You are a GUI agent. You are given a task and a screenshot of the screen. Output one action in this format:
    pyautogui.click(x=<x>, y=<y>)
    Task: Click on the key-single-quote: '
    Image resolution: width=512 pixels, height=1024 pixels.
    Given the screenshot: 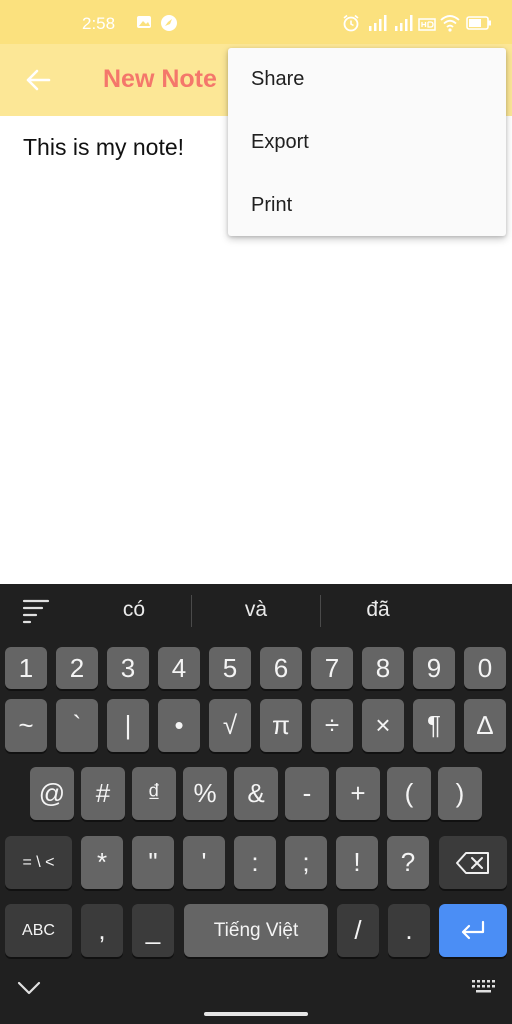 What is the action you would take?
    pyautogui.click(x=204, y=862)
    